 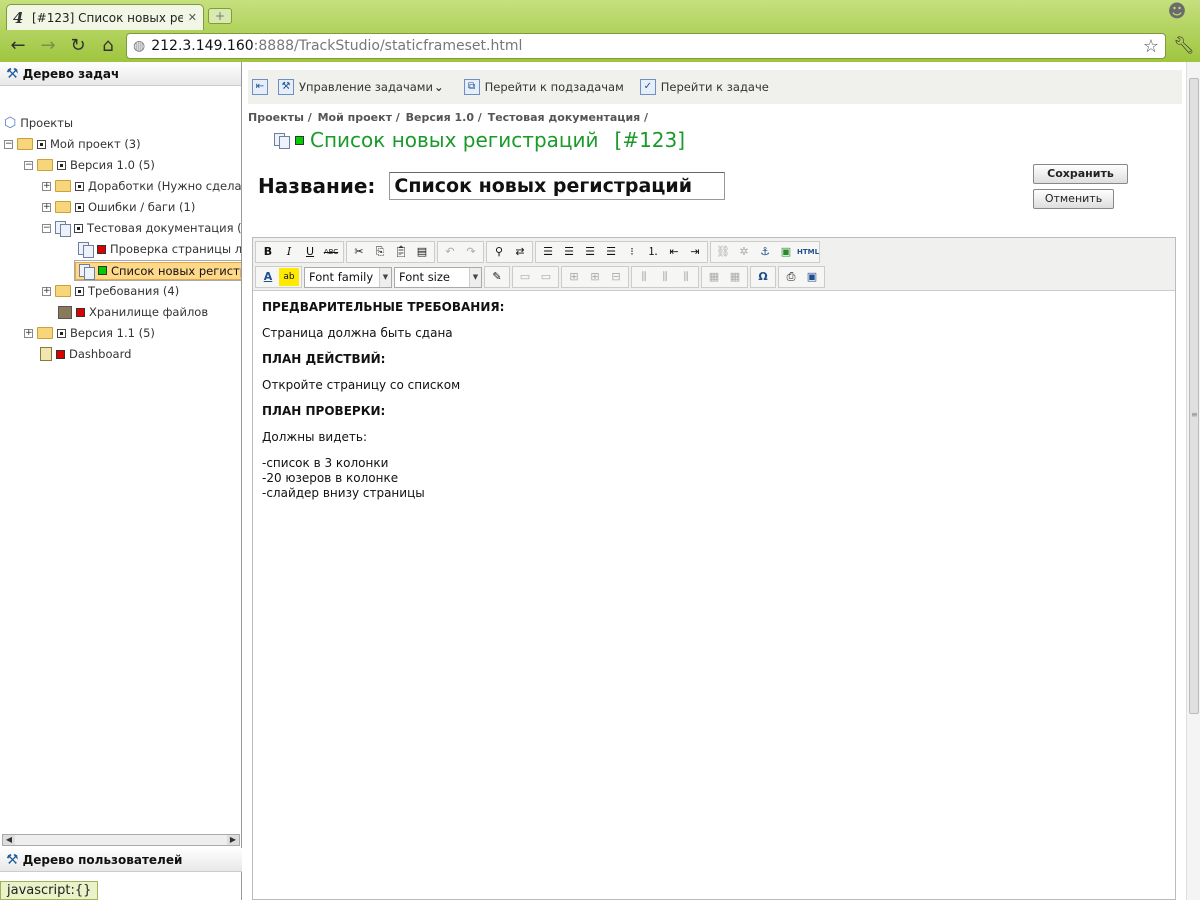 What do you see at coordinates (497, 277) in the screenshot?
I see `edit-style-icon: ✎` at bounding box center [497, 277].